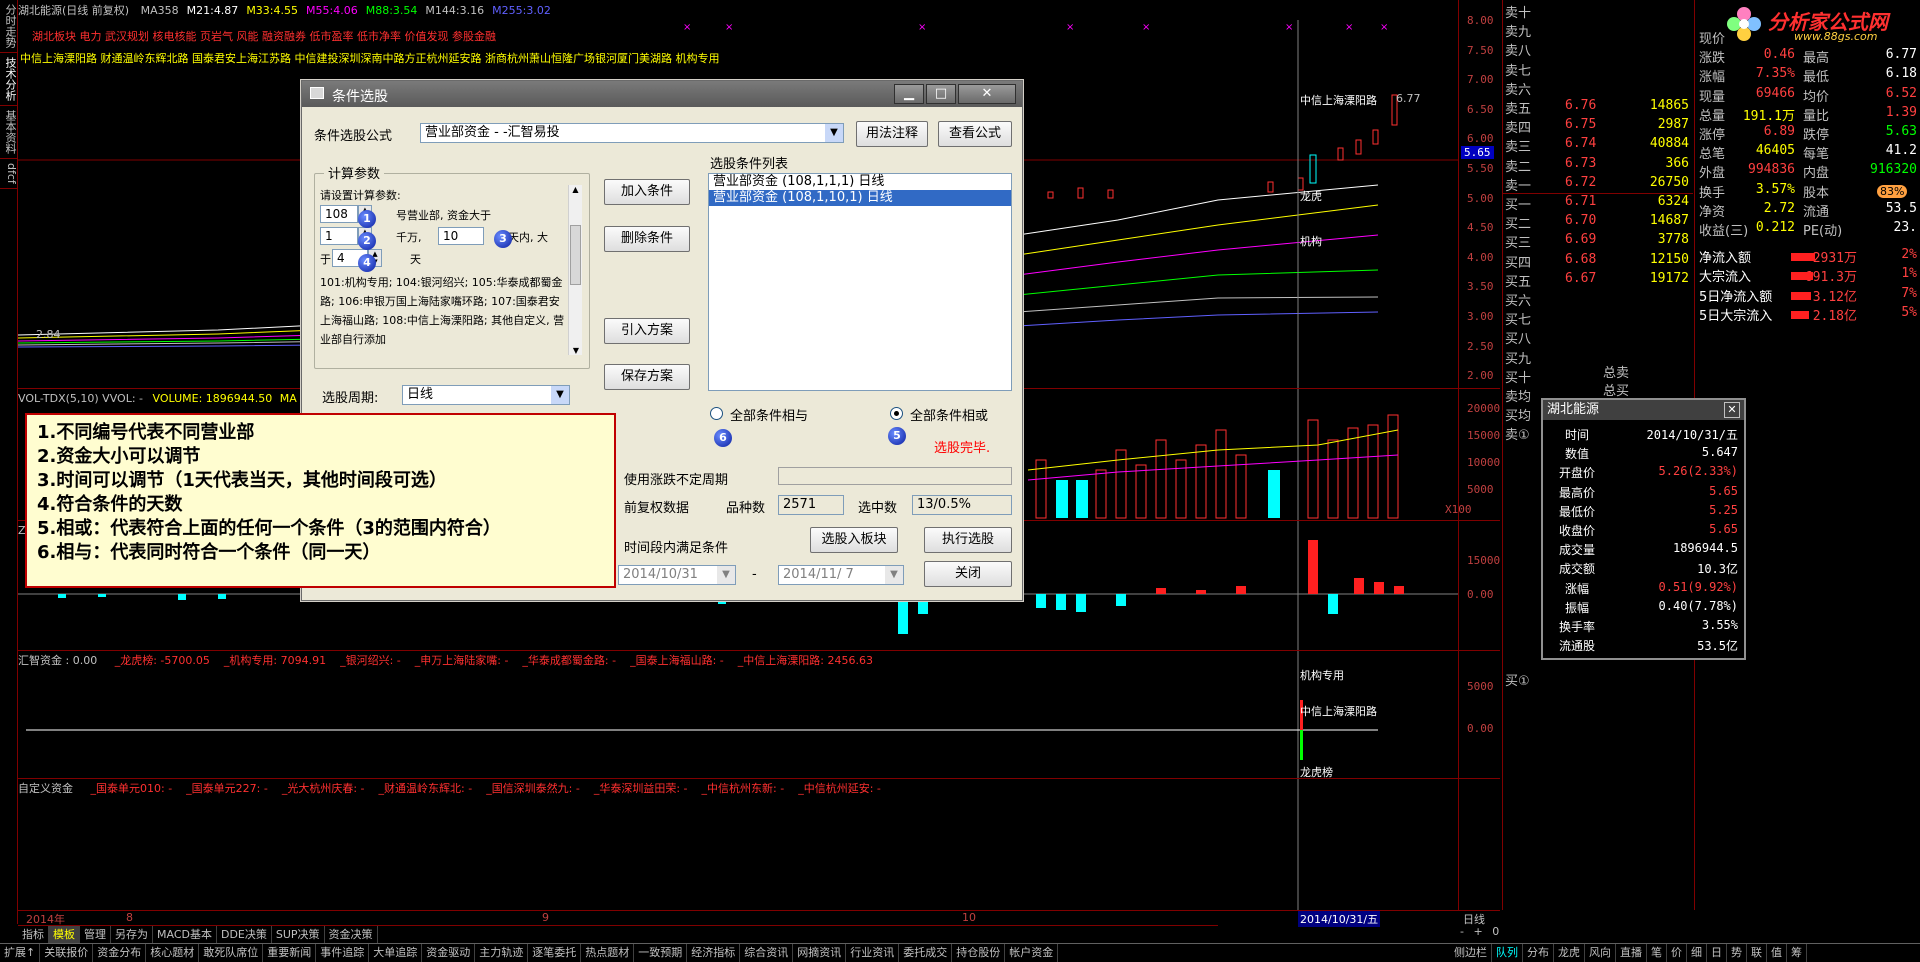  Describe the element at coordinates (1697, 953) in the screenshot. I see `status-right-item: 细` at that location.